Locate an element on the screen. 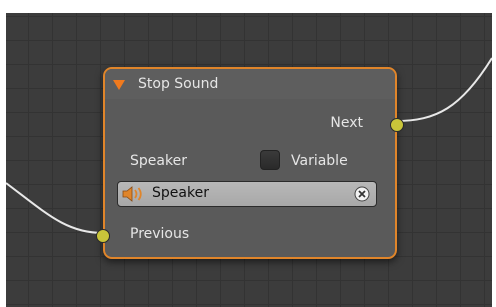 The width and height of the screenshot is (496, 307). speaker-icon is located at coordinates (132, 194).